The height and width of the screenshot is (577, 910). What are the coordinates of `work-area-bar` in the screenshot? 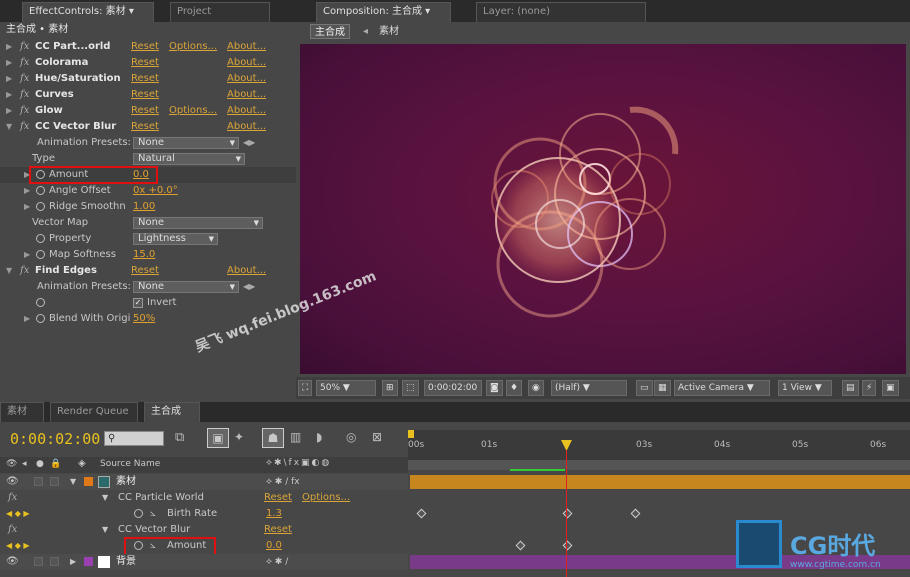 It's located at (659, 465).